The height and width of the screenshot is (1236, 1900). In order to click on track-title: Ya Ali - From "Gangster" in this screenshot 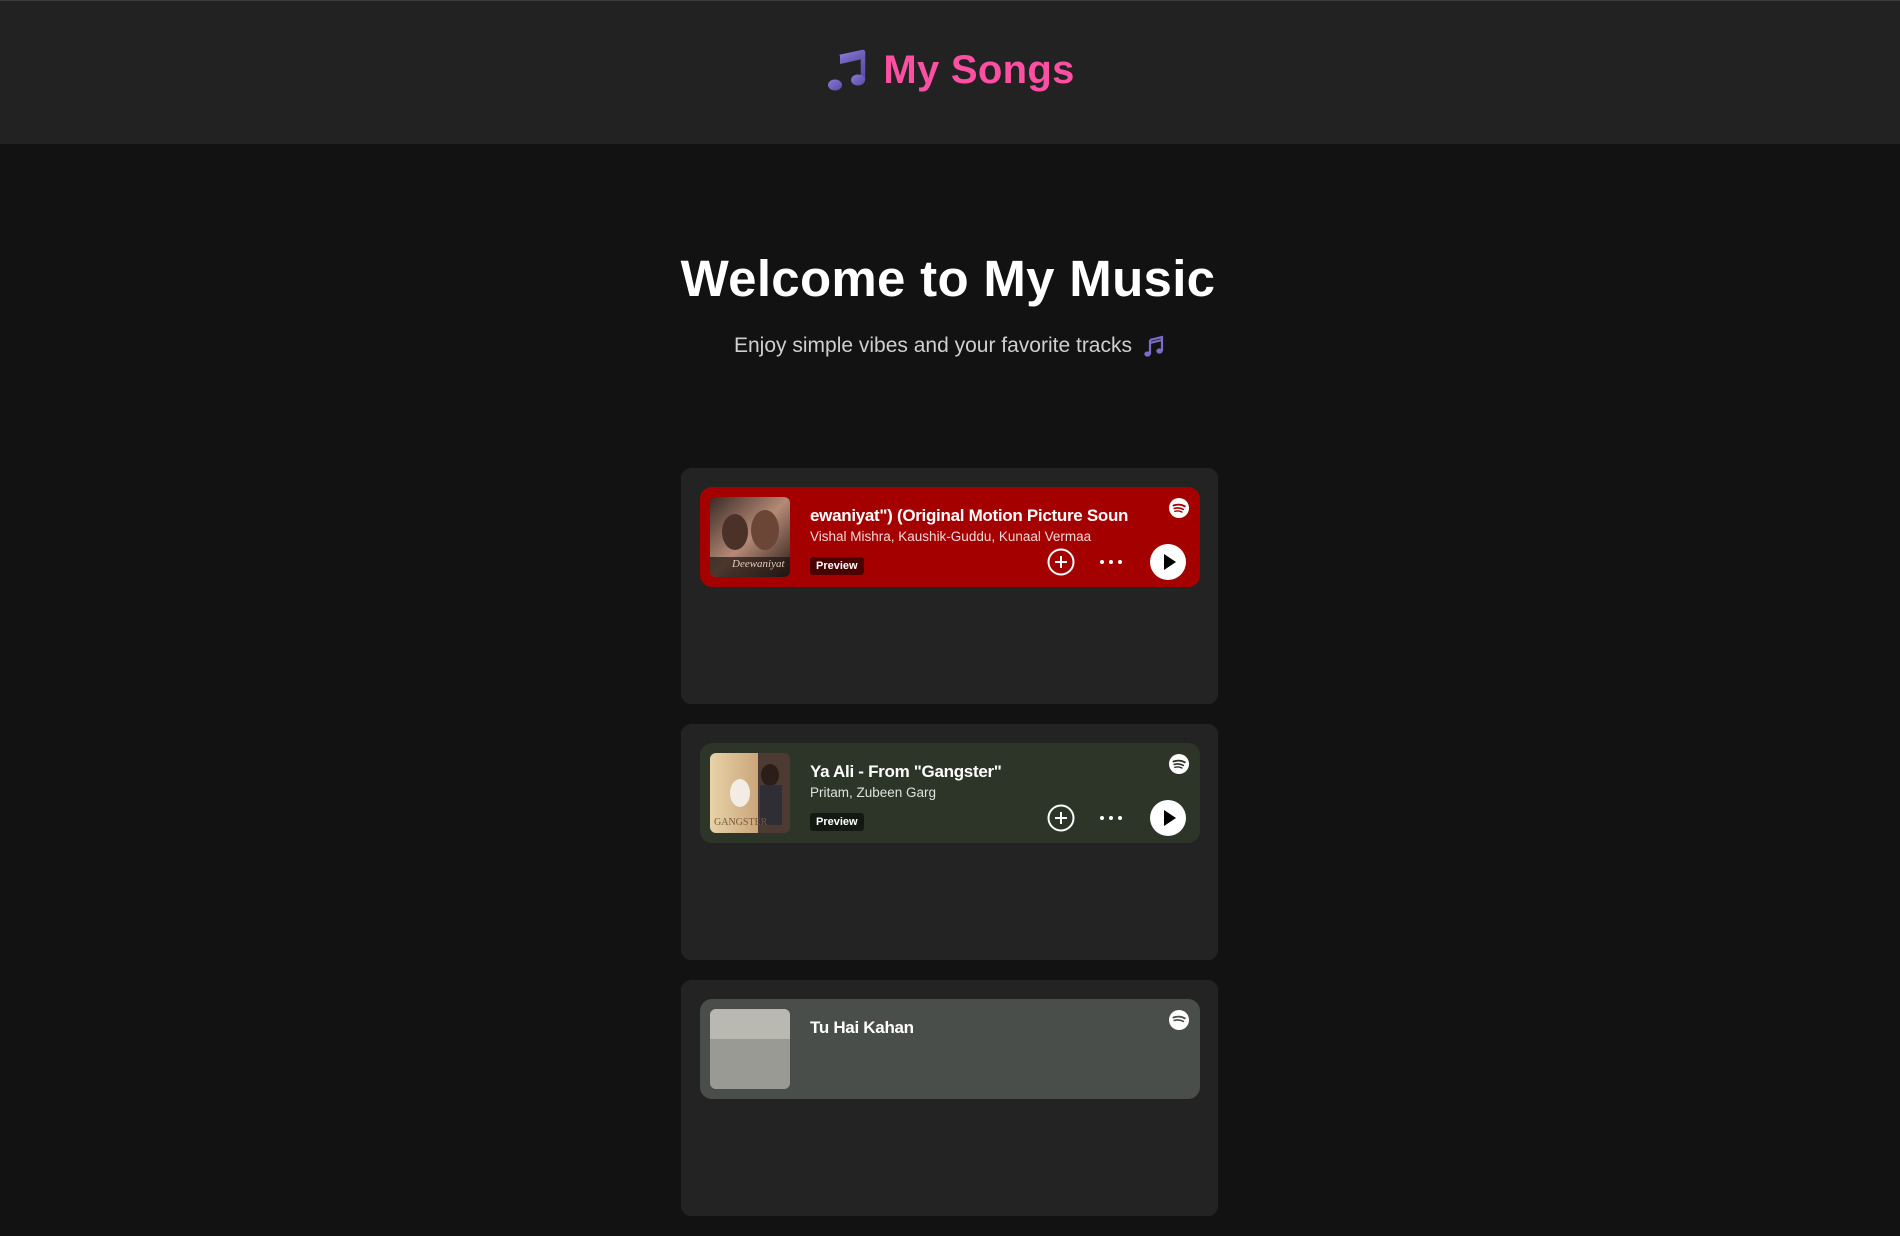, I will do `click(980, 772)`.